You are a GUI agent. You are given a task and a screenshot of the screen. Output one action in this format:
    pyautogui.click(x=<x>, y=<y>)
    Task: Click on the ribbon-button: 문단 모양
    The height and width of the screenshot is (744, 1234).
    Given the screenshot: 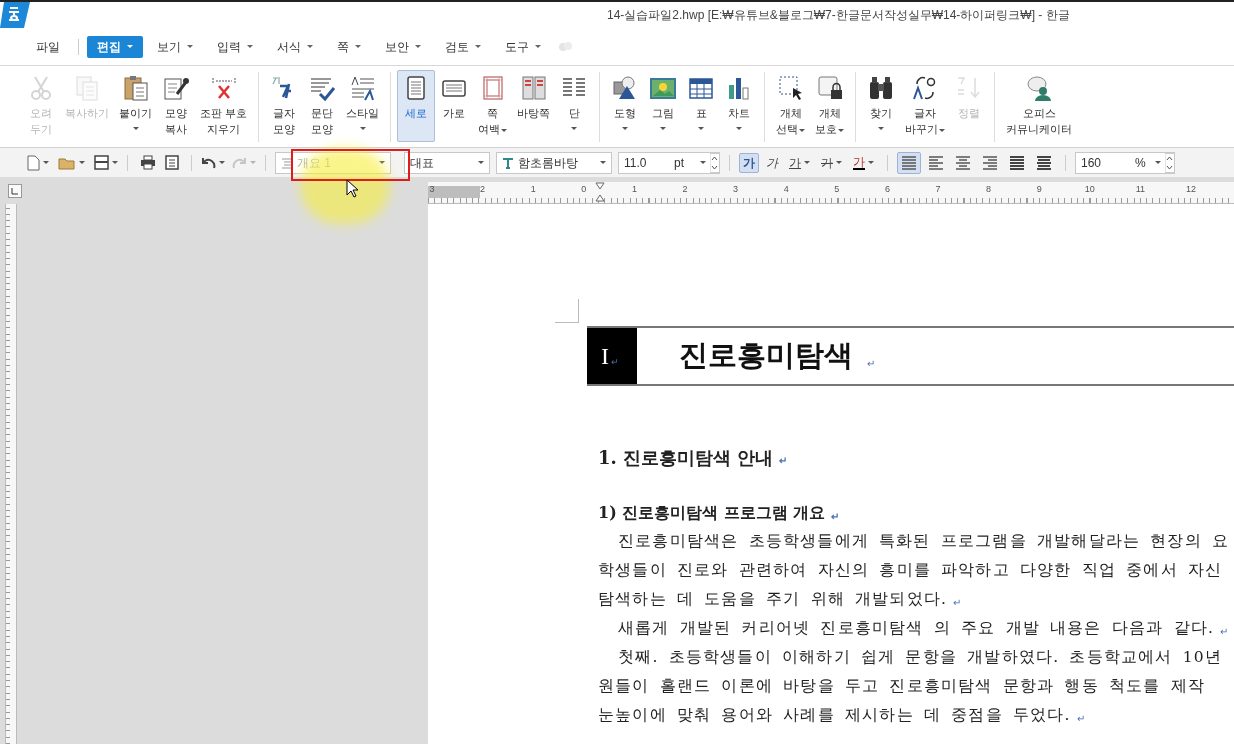 What is the action you would take?
    pyautogui.click(x=322, y=106)
    